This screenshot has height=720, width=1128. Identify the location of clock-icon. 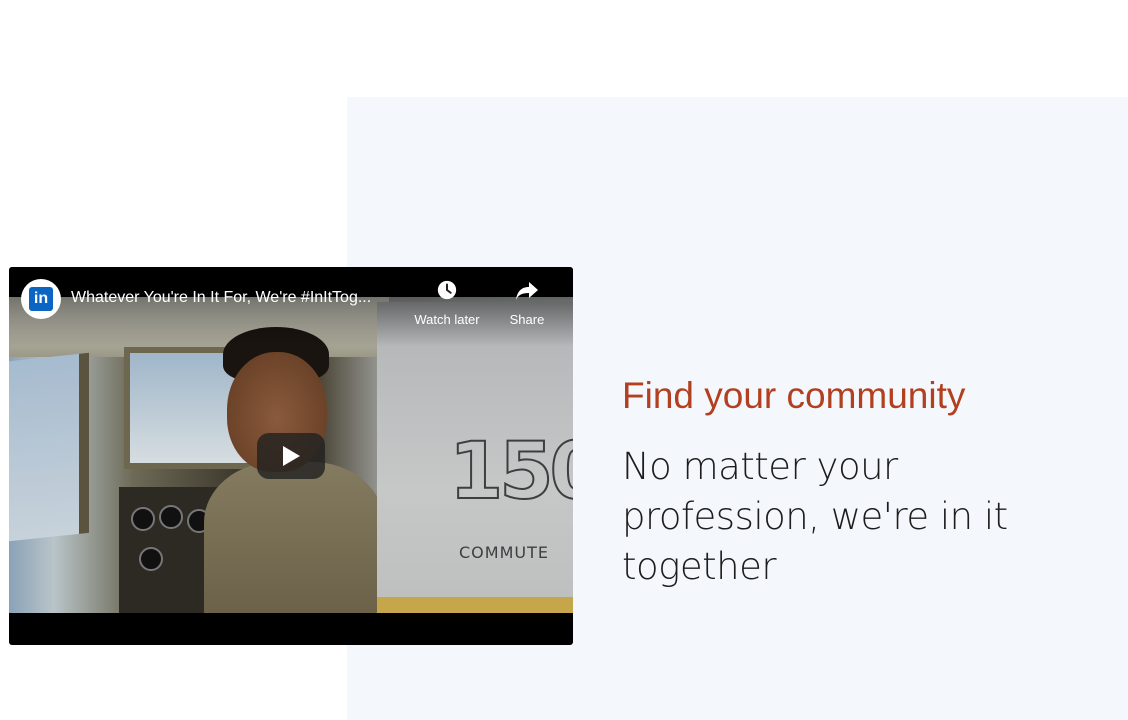
(447, 290).